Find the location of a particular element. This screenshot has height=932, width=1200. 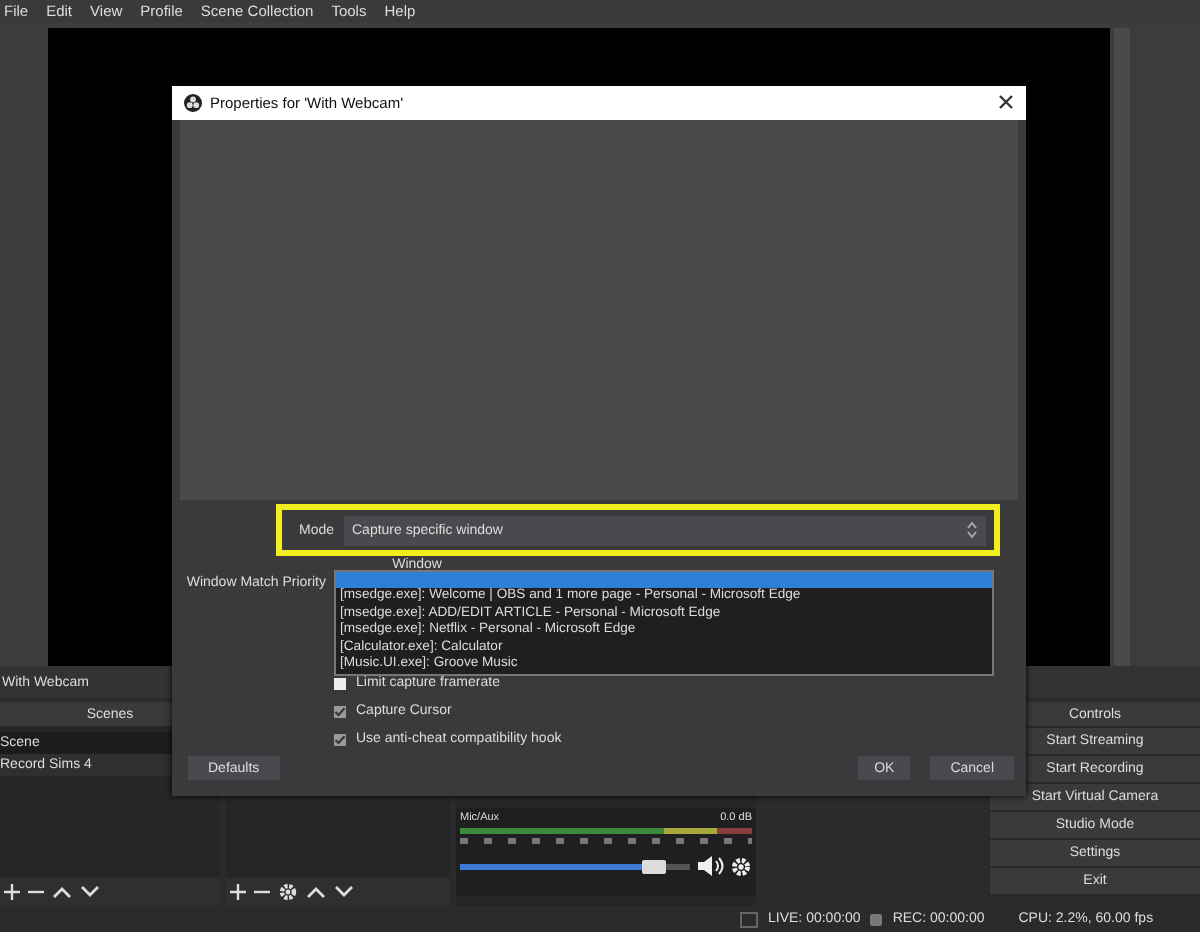

slider-thumb is located at coordinates (653, 866).